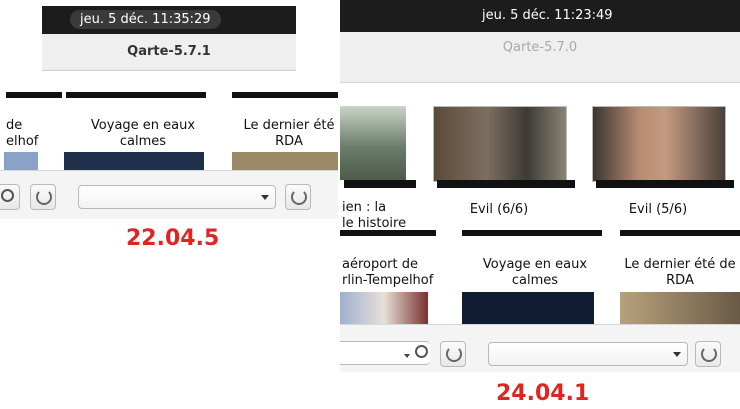 This screenshot has height=409, width=740. What do you see at coordinates (286, 134) in the screenshot?
I see `tile-label: Le dernier été RDA` at bounding box center [286, 134].